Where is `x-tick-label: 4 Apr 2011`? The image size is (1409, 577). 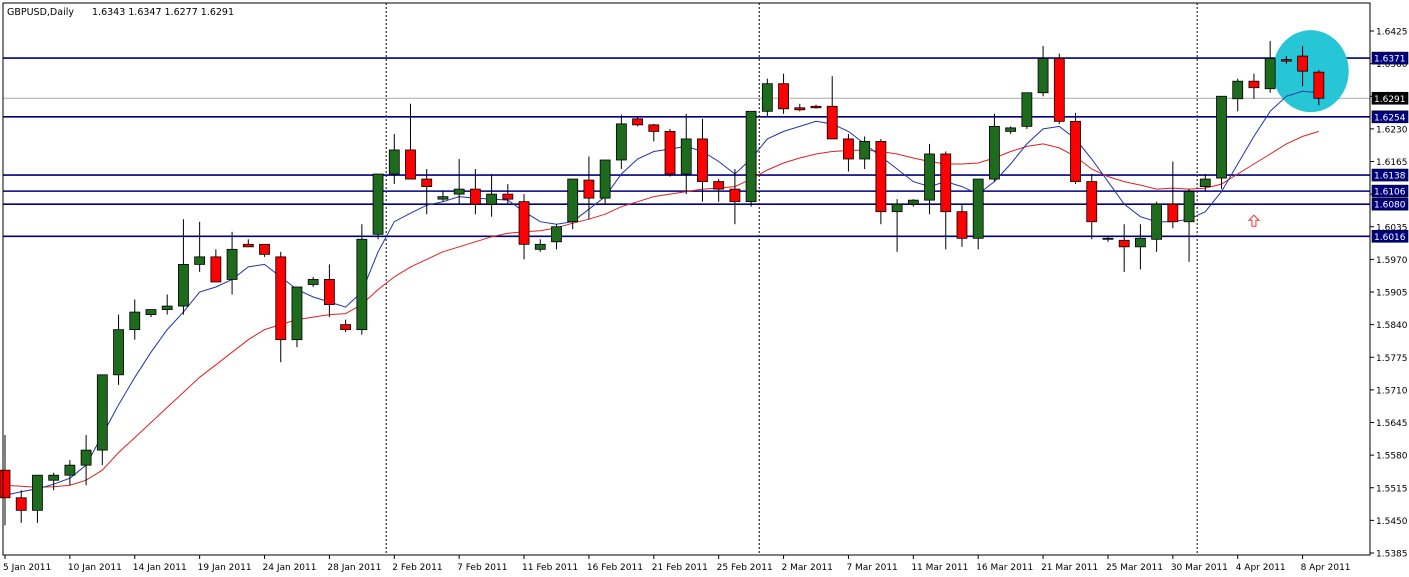
x-tick-label: 4 Apr 2011 is located at coordinates (1261, 568).